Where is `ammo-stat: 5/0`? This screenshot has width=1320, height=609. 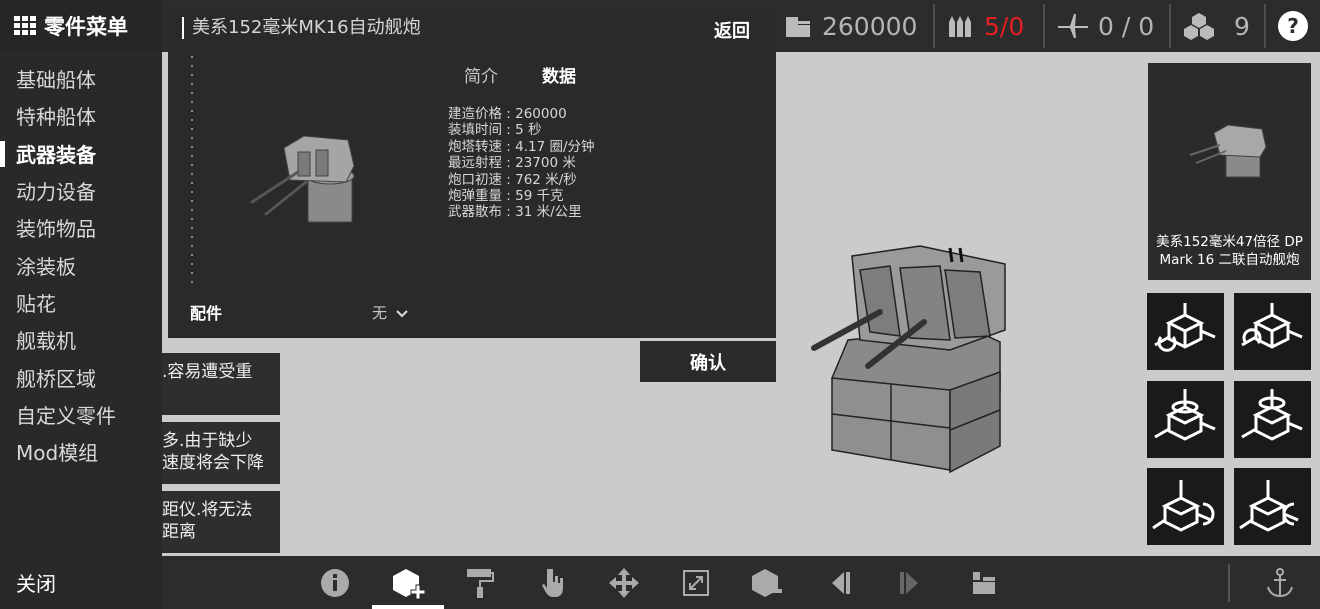
ammo-stat: 5/0 is located at coordinates (985, 26).